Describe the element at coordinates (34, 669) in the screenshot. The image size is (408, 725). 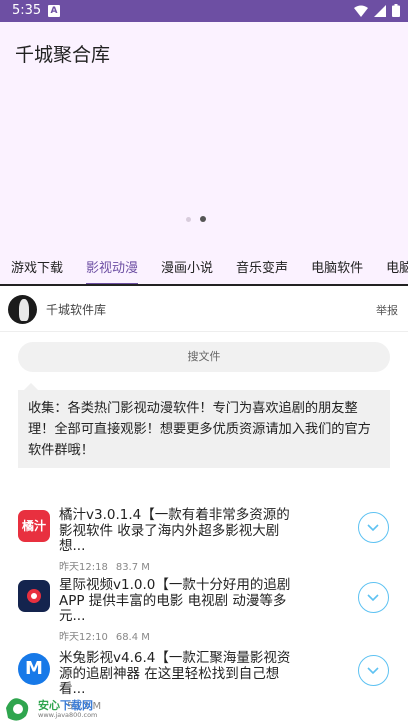
I see `app-icon: M` at that location.